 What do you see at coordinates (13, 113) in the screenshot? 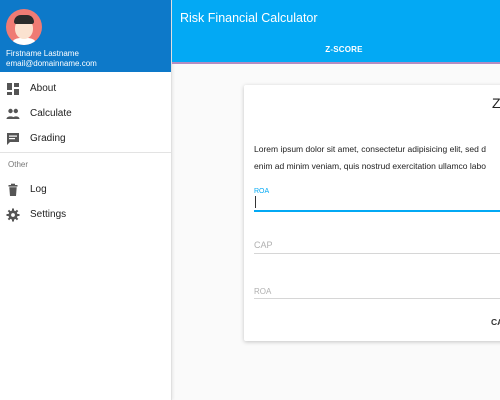
I see `people-icon` at bounding box center [13, 113].